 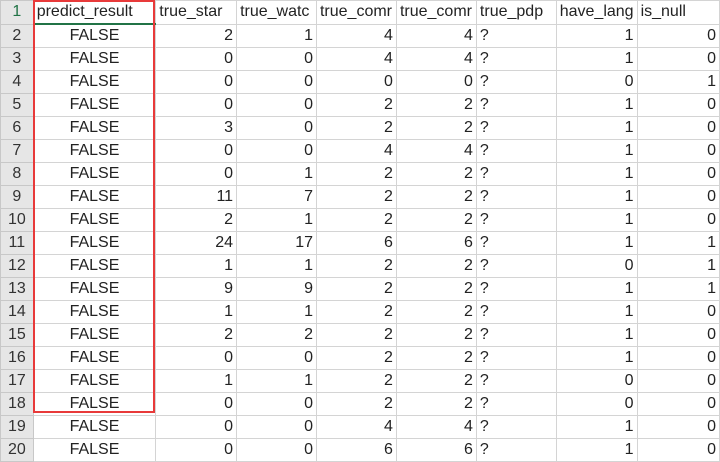 What do you see at coordinates (276, 289) in the screenshot?
I see `data-cell: 9` at bounding box center [276, 289].